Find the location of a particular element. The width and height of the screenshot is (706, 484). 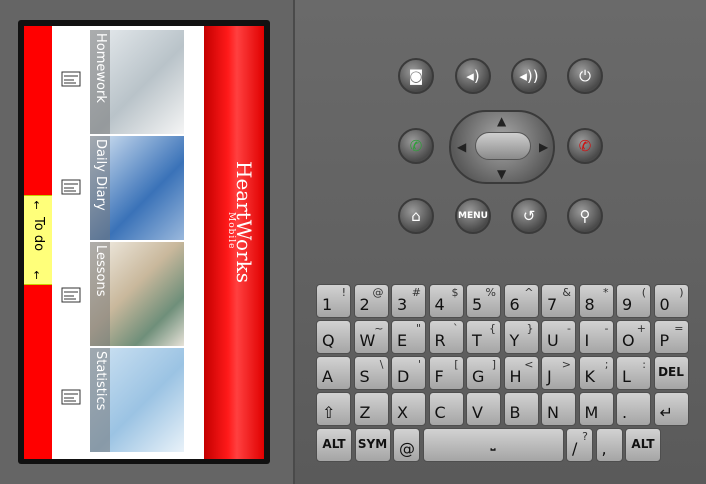

call-button: ✆ is located at coordinates (416, 146).